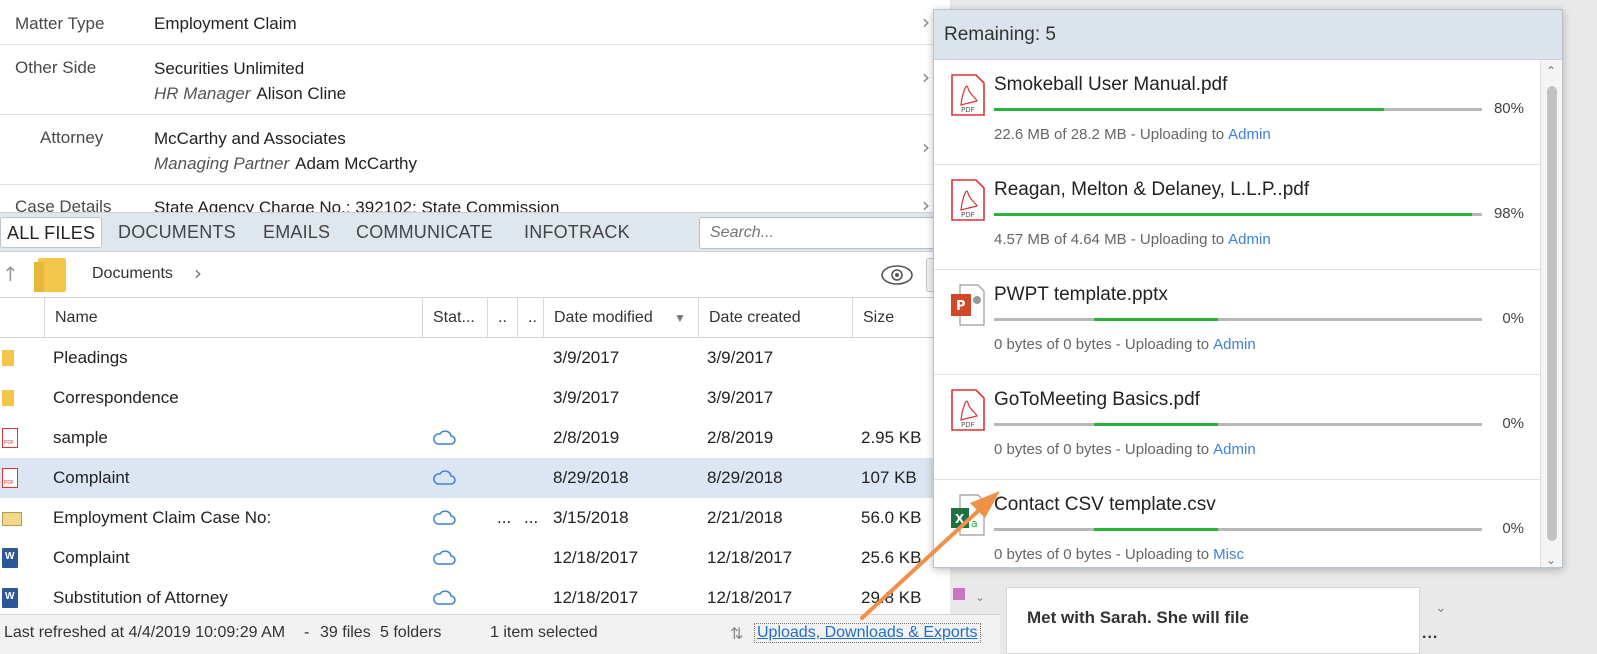 Image resolution: width=1597 pixels, height=654 pixels. I want to click on folder-count: 5 folders, so click(411, 632).